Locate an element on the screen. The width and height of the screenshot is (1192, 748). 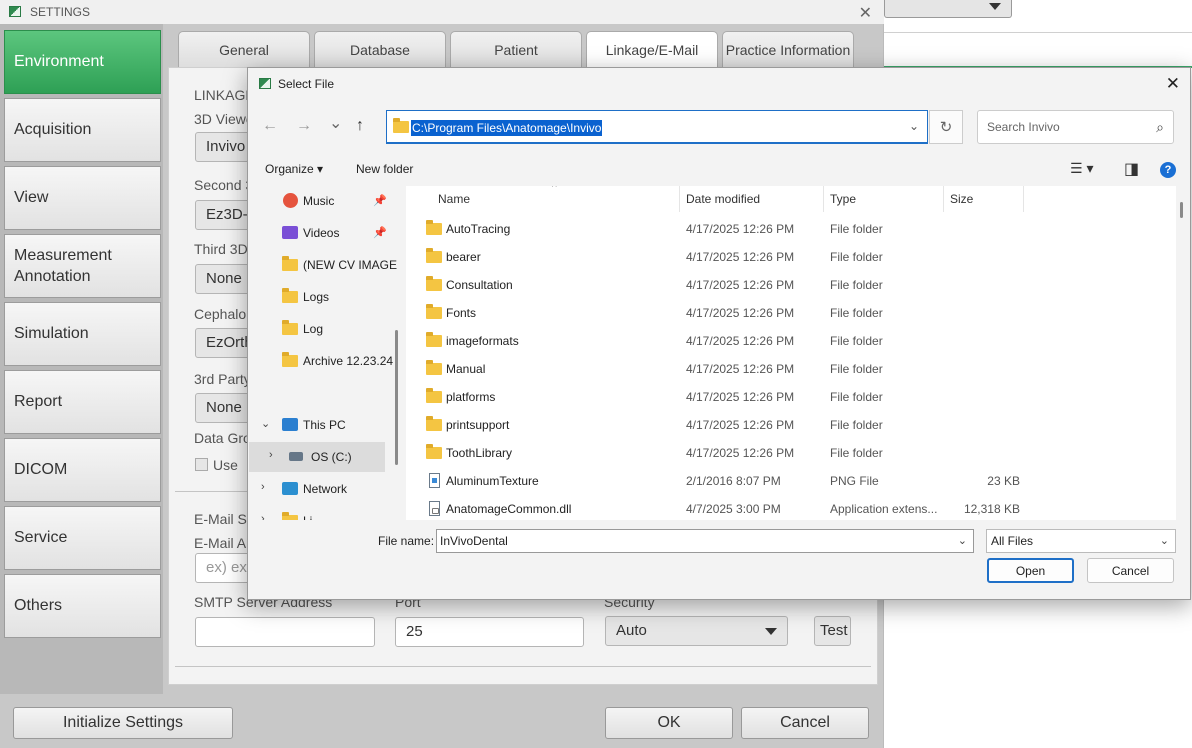
file-name-label: File name: is located at coordinates (406, 541).